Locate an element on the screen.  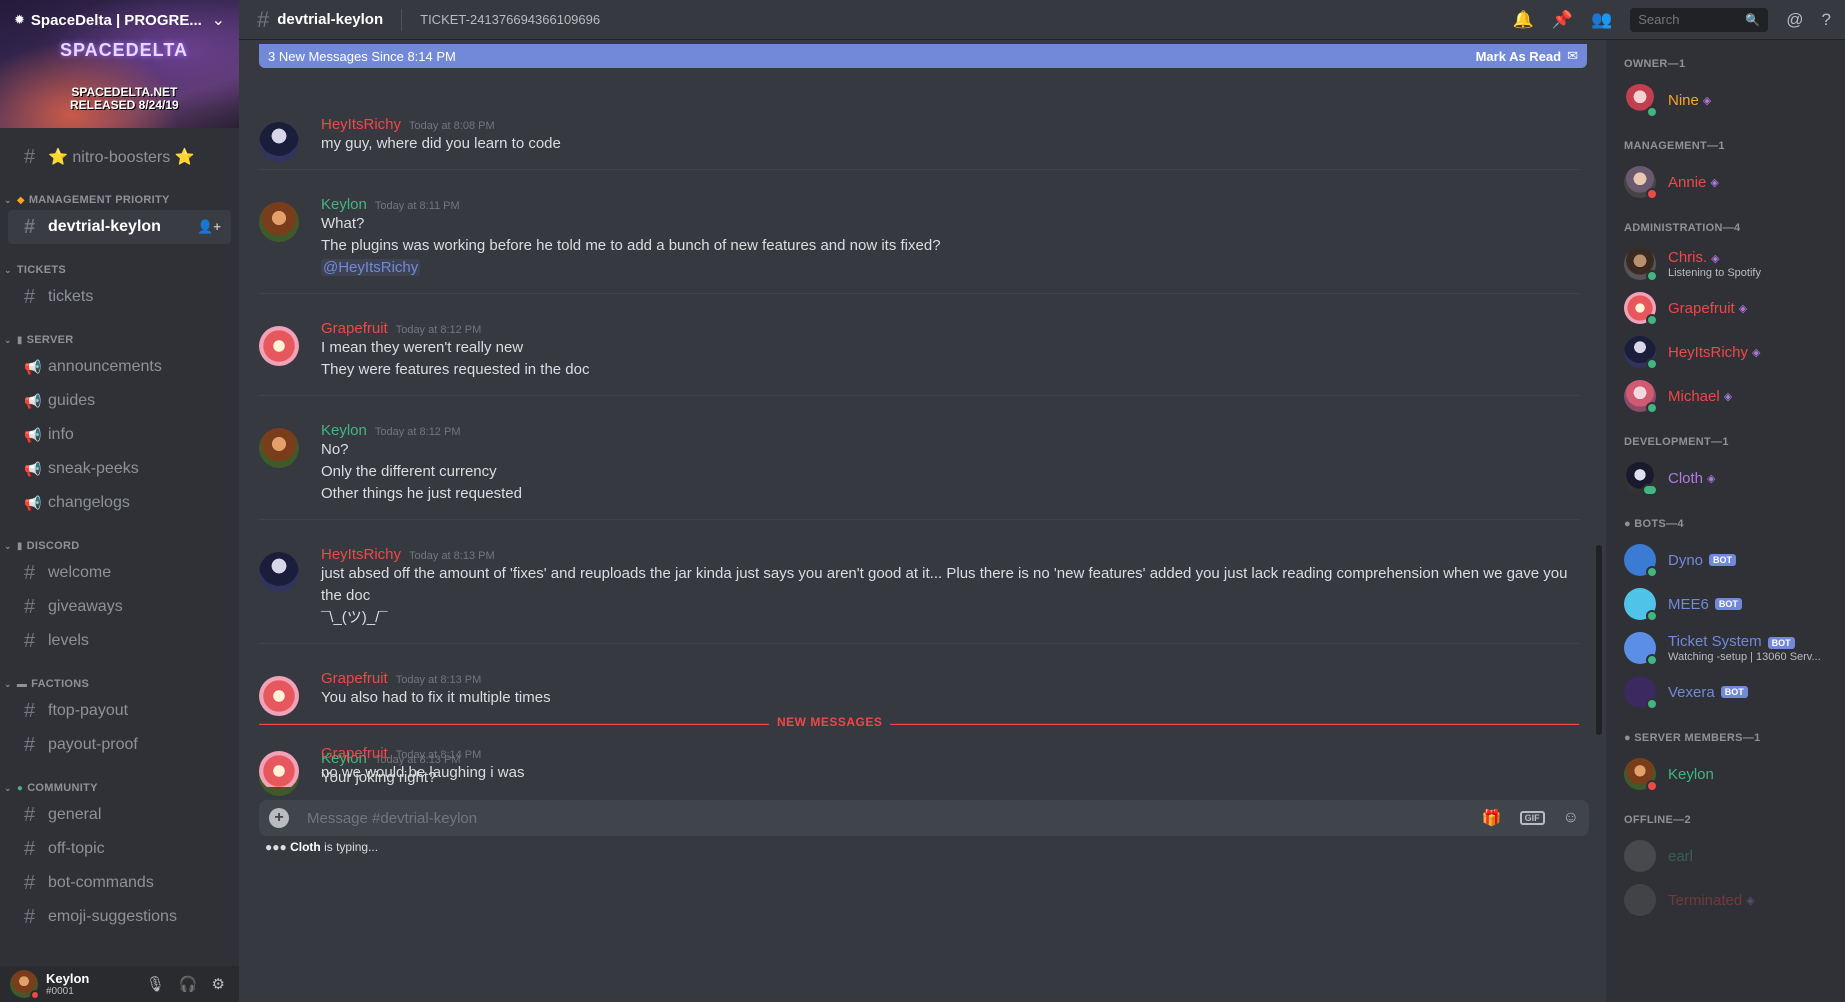
timestamp: Today at 8:14 PM is located at coordinates (438, 755).